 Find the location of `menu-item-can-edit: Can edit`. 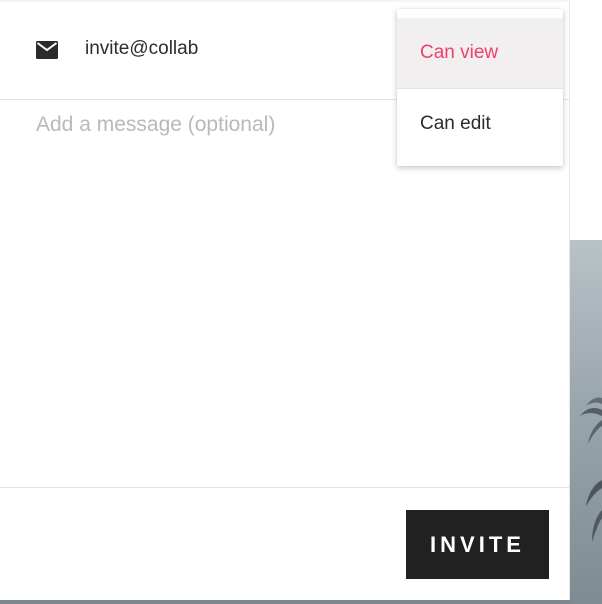

menu-item-can-edit: Can edit is located at coordinates (480, 123).